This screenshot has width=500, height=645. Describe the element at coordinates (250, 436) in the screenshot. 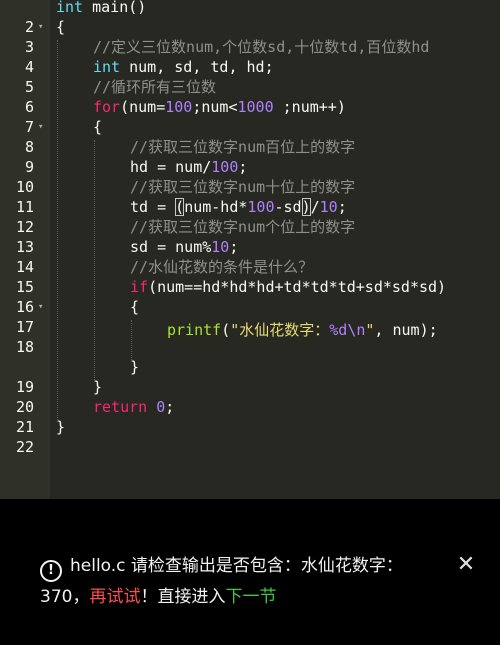

I see `code-line: 22 }` at that location.